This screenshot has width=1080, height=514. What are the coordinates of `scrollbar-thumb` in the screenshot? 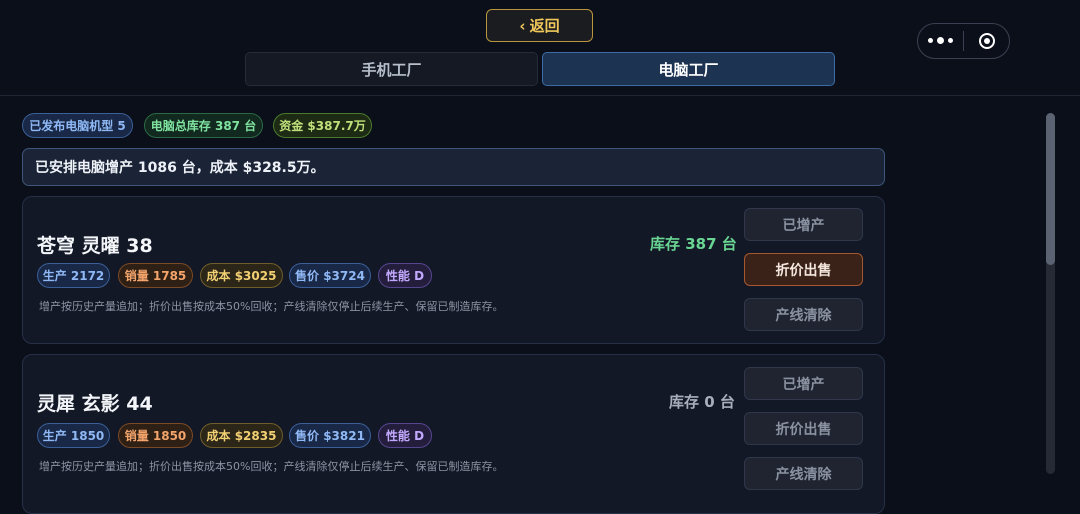 It's located at (1050, 189).